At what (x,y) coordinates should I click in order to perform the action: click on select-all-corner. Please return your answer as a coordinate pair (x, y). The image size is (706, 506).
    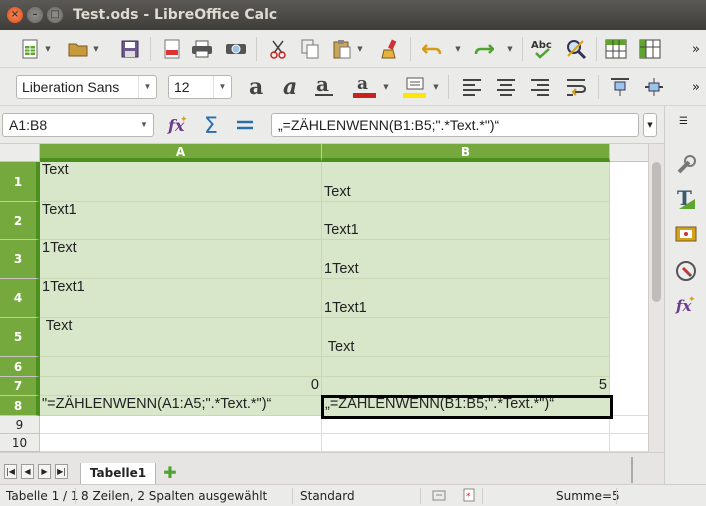
    Looking at the image, I should click on (20, 153).